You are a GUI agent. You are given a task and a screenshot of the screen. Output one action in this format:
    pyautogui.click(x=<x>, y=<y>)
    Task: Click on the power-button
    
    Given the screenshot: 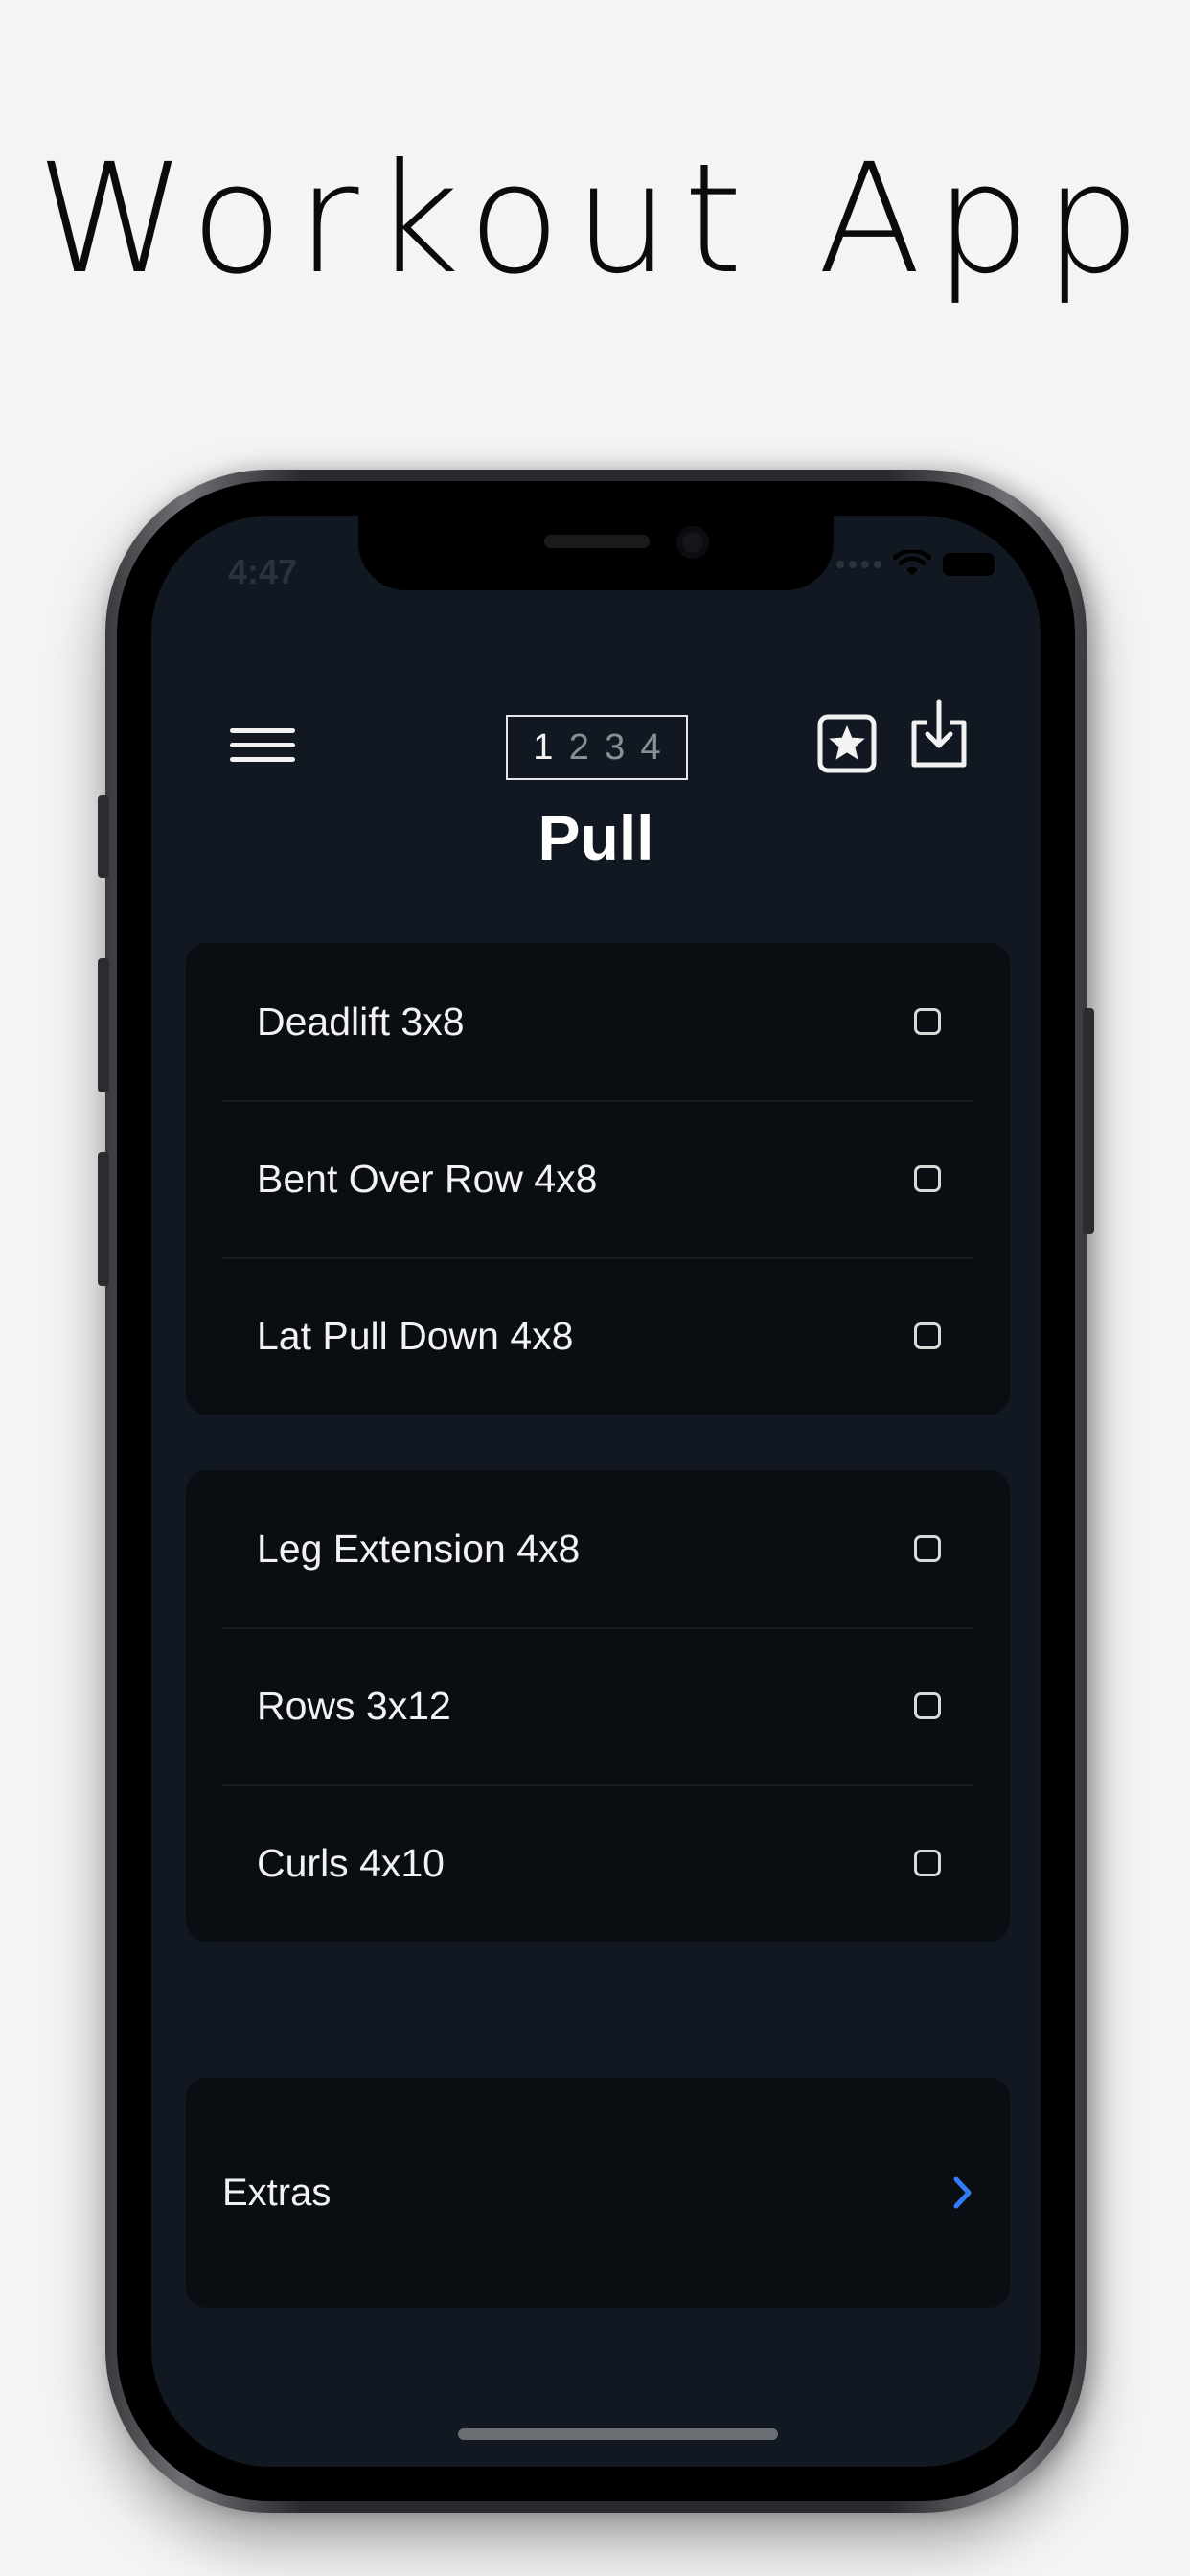 What is the action you would take?
    pyautogui.click(x=1089, y=1121)
    